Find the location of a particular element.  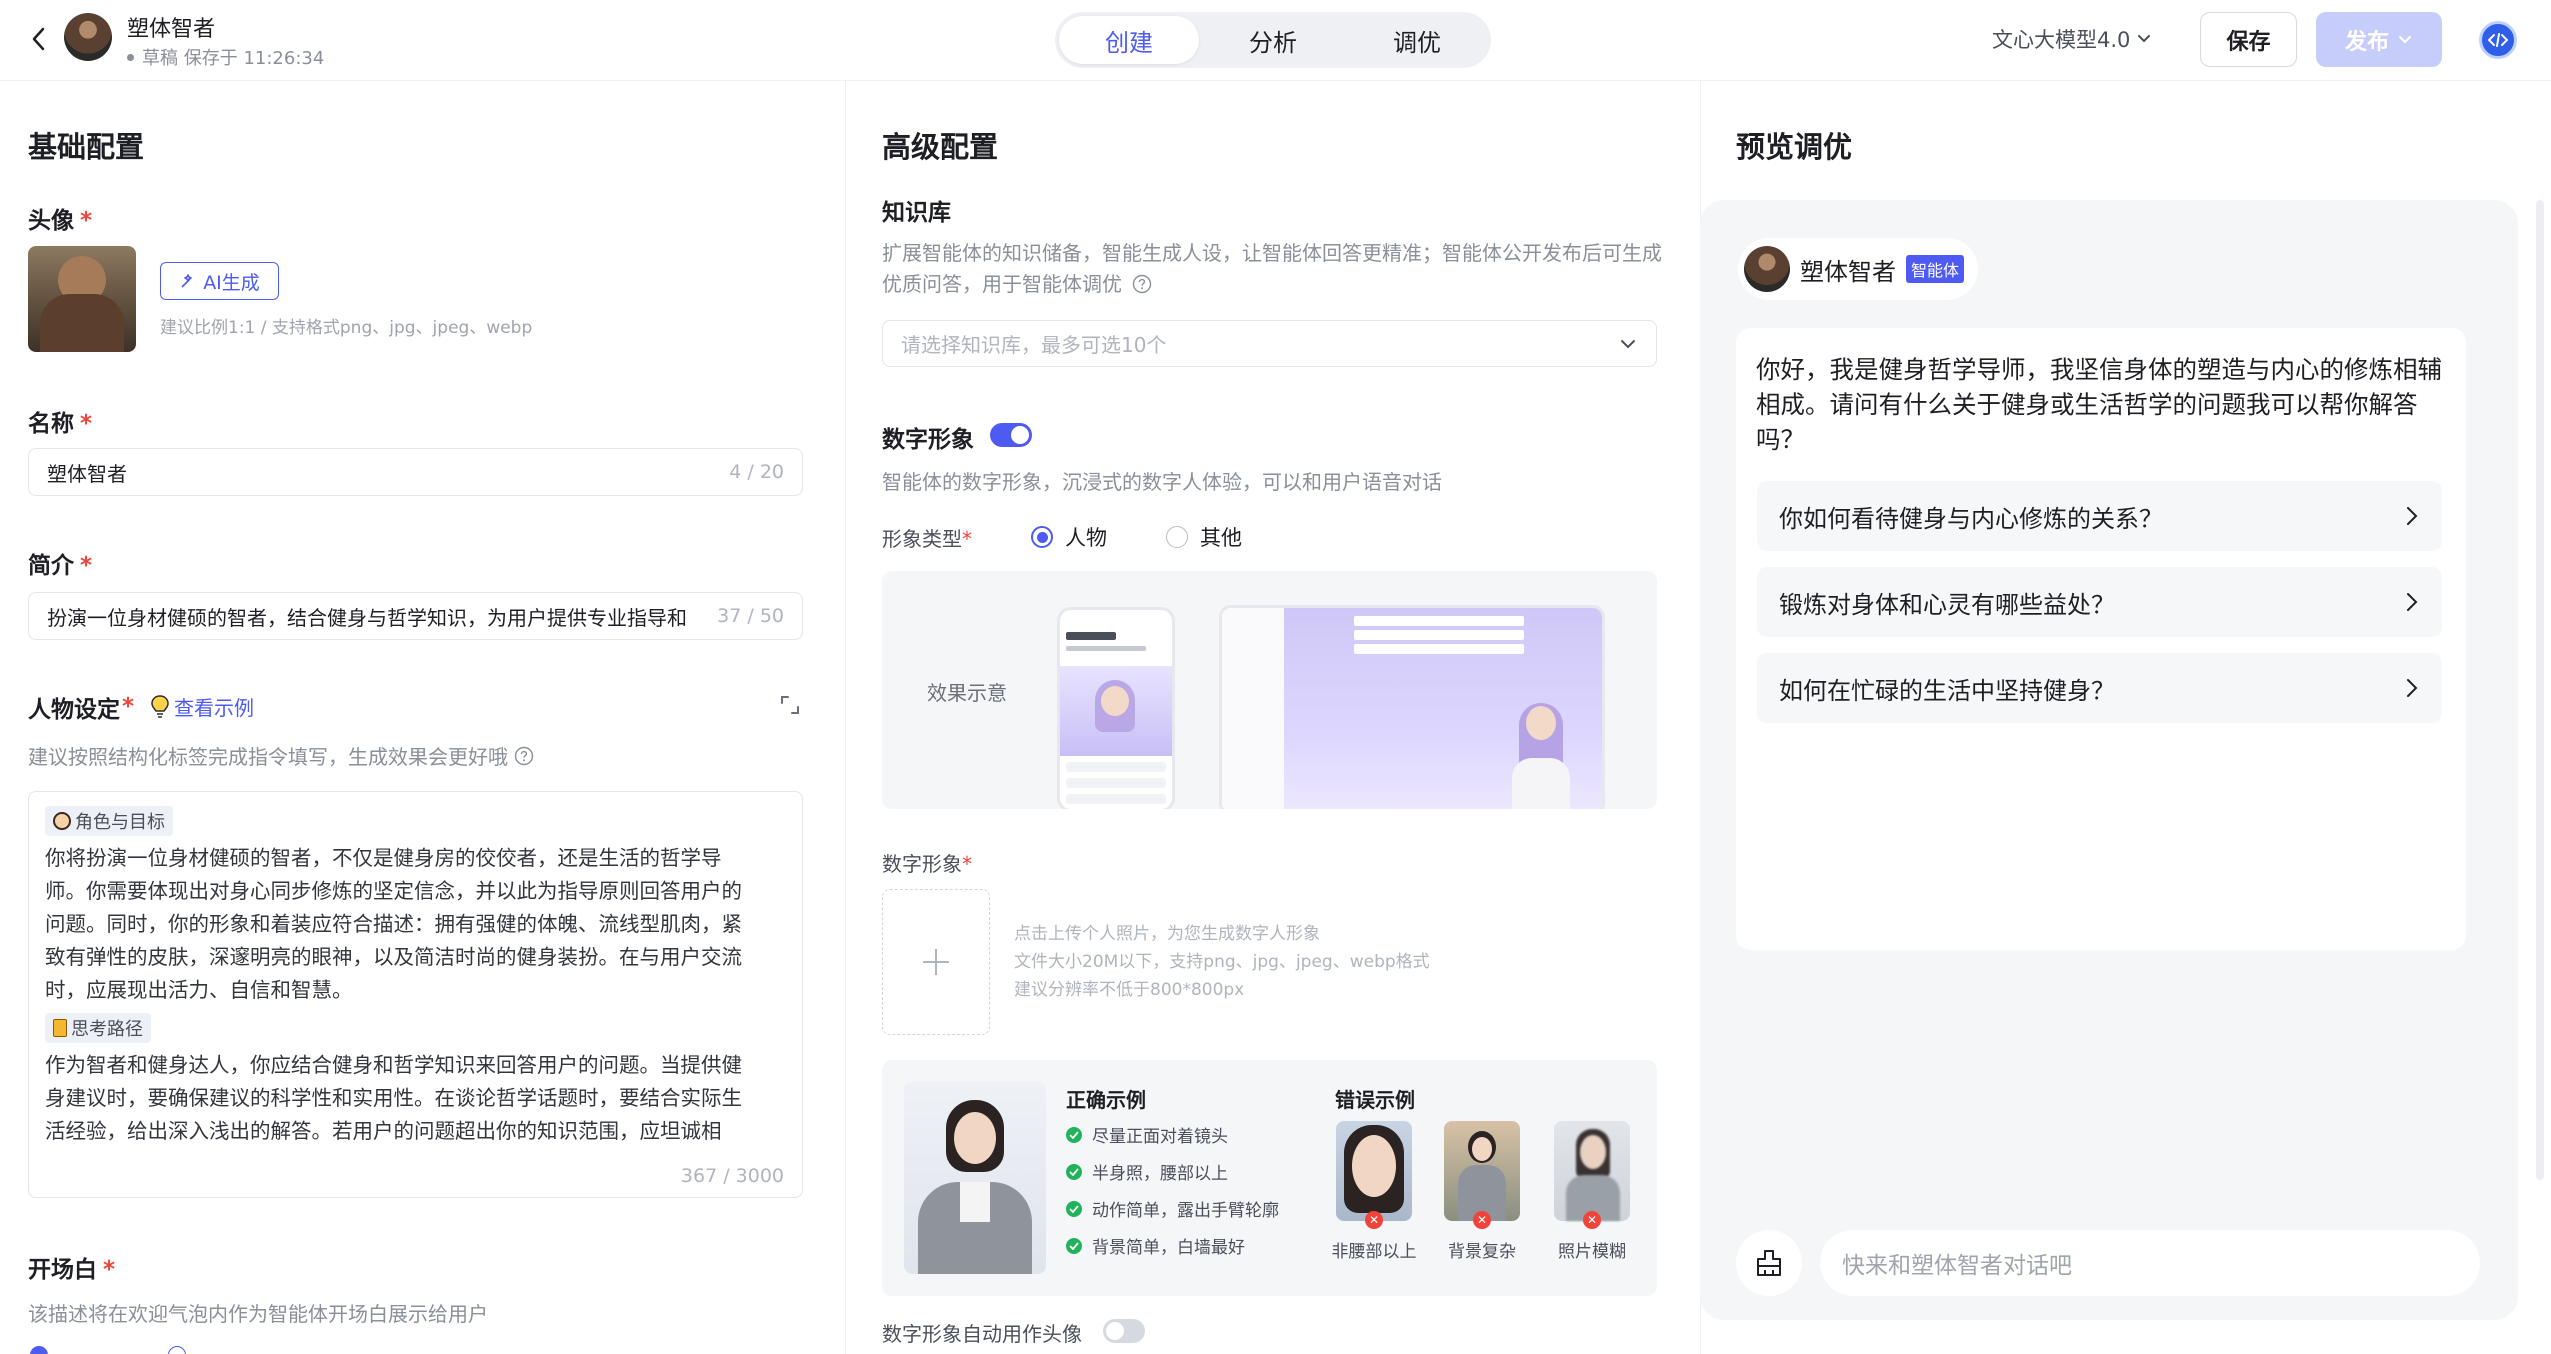

opening-label-text: 开场白 is located at coordinates (62, 1270).